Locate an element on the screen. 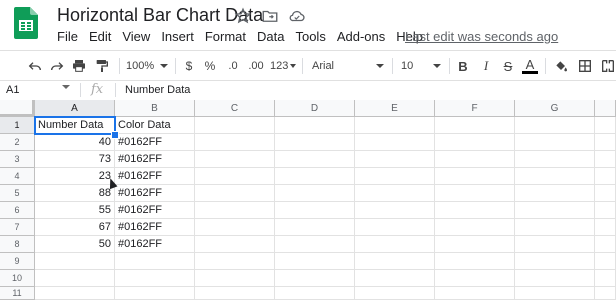  column-header-g: G is located at coordinates (555, 108).